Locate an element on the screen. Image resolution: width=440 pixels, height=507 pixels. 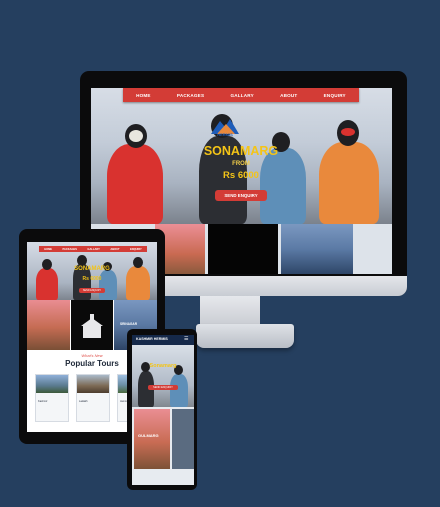
tour-name: Kashmir is located at coordinates (43, 401).